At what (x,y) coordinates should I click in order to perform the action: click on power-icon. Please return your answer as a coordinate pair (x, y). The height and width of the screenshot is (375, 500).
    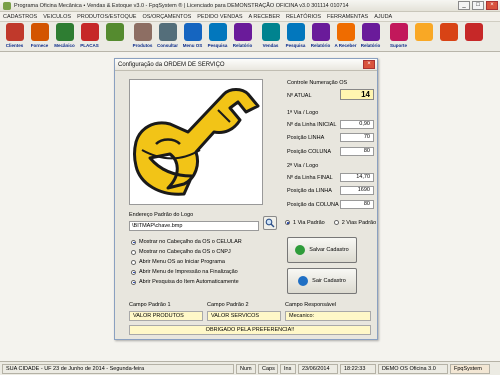
    Looking at the image, I should click on (473, 32).